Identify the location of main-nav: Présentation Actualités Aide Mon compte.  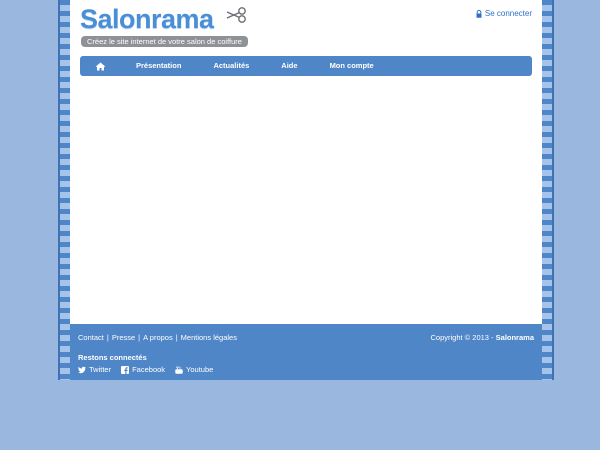
(306, 66).